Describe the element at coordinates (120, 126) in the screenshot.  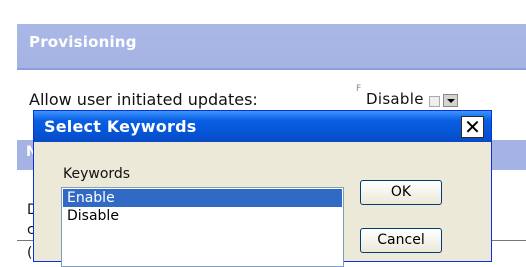
I see `dialog-title: Select Keywords` at that location.